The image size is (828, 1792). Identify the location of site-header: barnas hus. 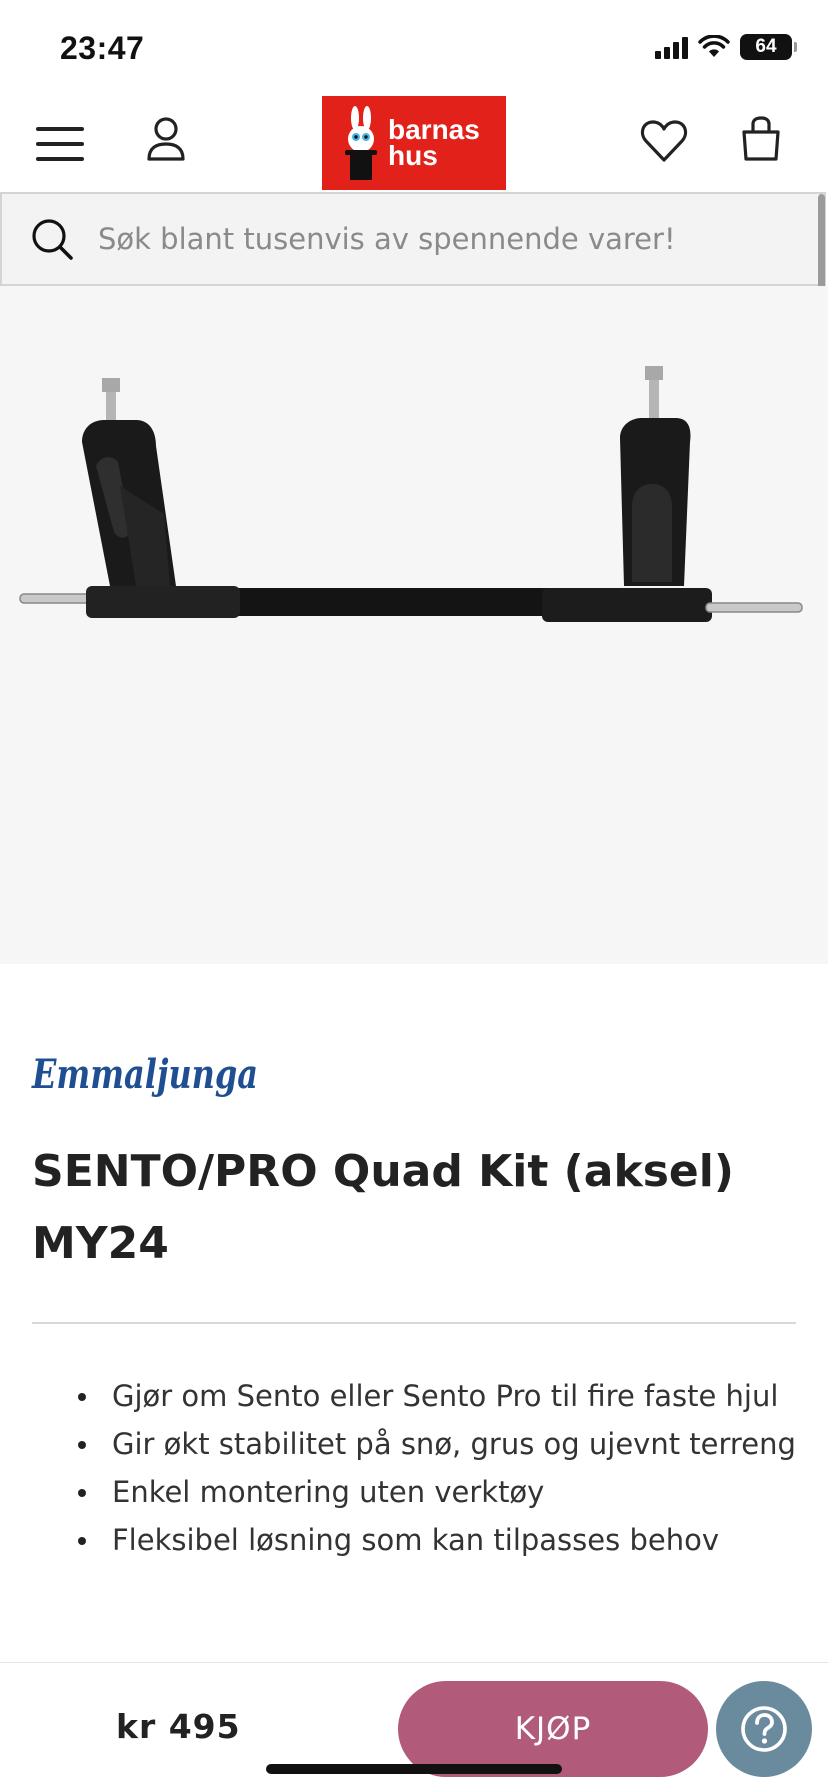
(414, 144).